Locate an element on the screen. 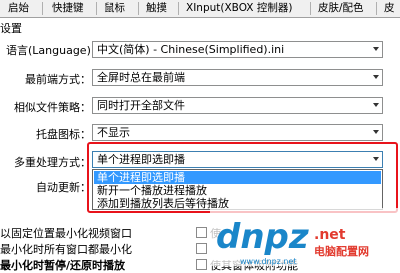 The width and height of the screenshot is (400, 273). tab-more: 皮 is located at coordinates (389, 8).